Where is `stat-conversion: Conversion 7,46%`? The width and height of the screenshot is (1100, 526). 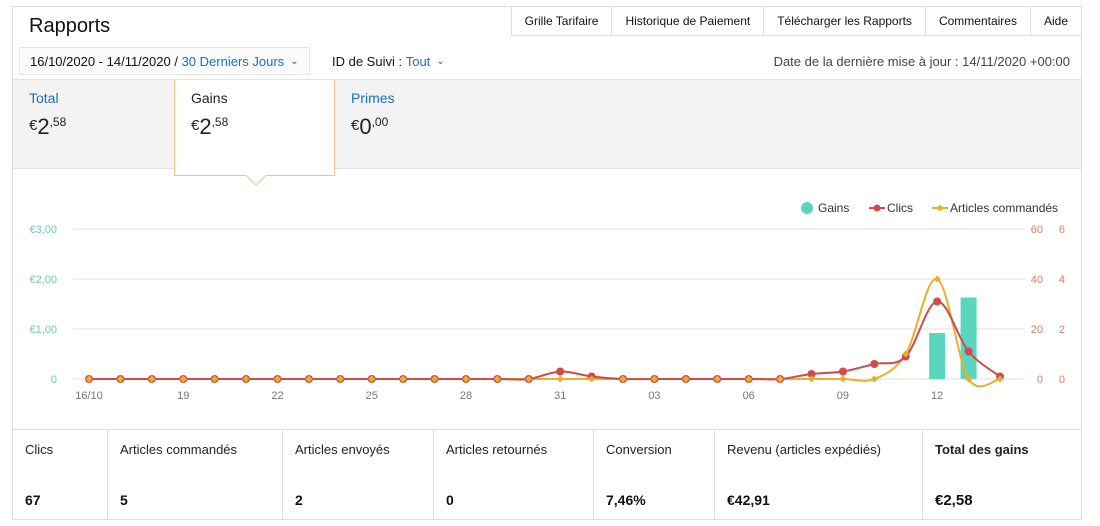
stat-conversion: Conversion 7,46% is located at coordinates (654, 475).